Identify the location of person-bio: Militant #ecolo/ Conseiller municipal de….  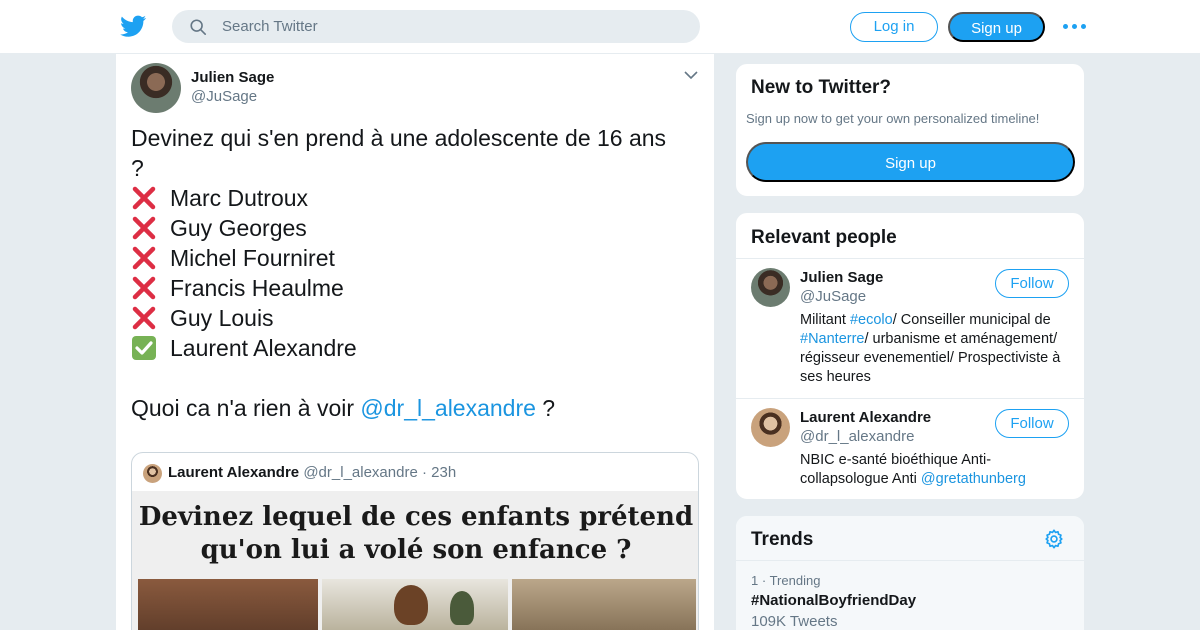
(939, 349).